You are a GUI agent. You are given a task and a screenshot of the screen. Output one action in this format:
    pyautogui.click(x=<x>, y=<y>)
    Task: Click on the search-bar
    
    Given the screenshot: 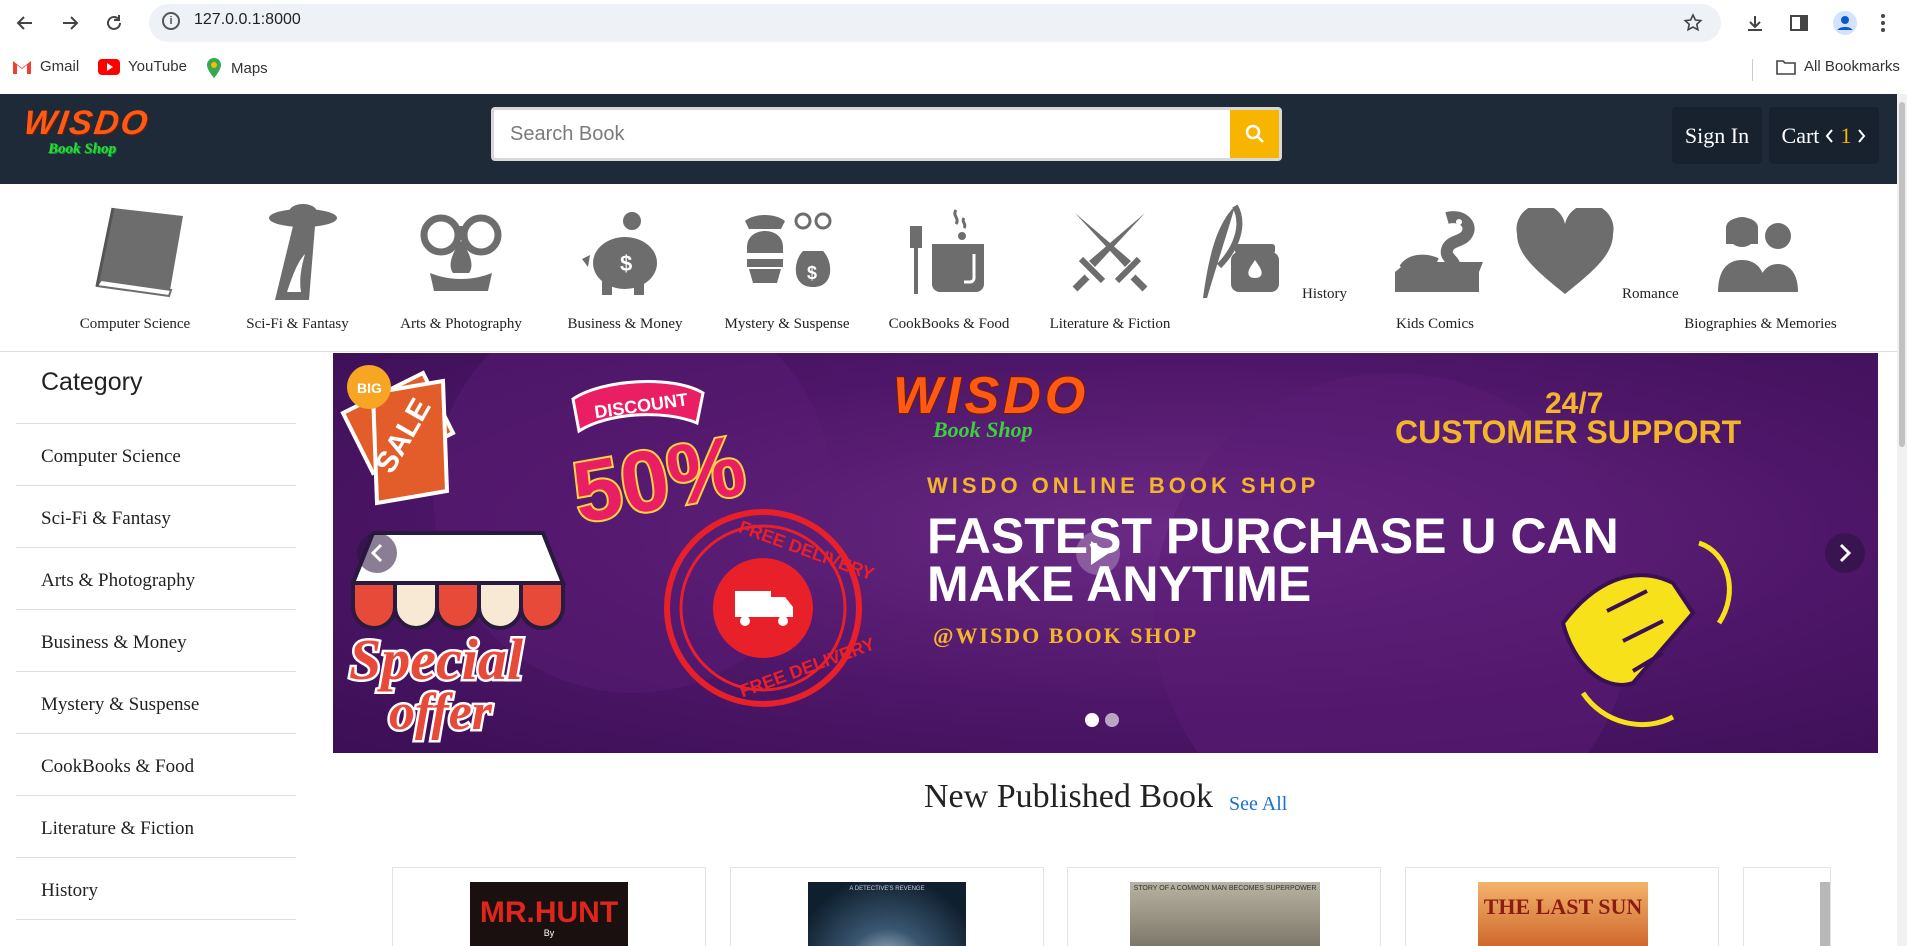 What is the action you would take?
    pyautogui.click(x=886, y=134)
    